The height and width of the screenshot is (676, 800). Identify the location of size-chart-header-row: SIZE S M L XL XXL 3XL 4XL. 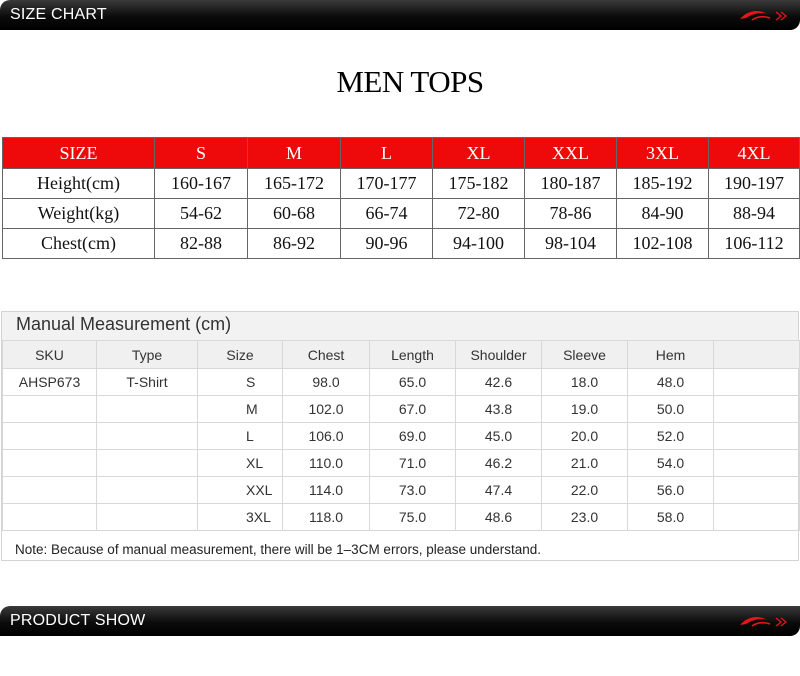
(401, 153).